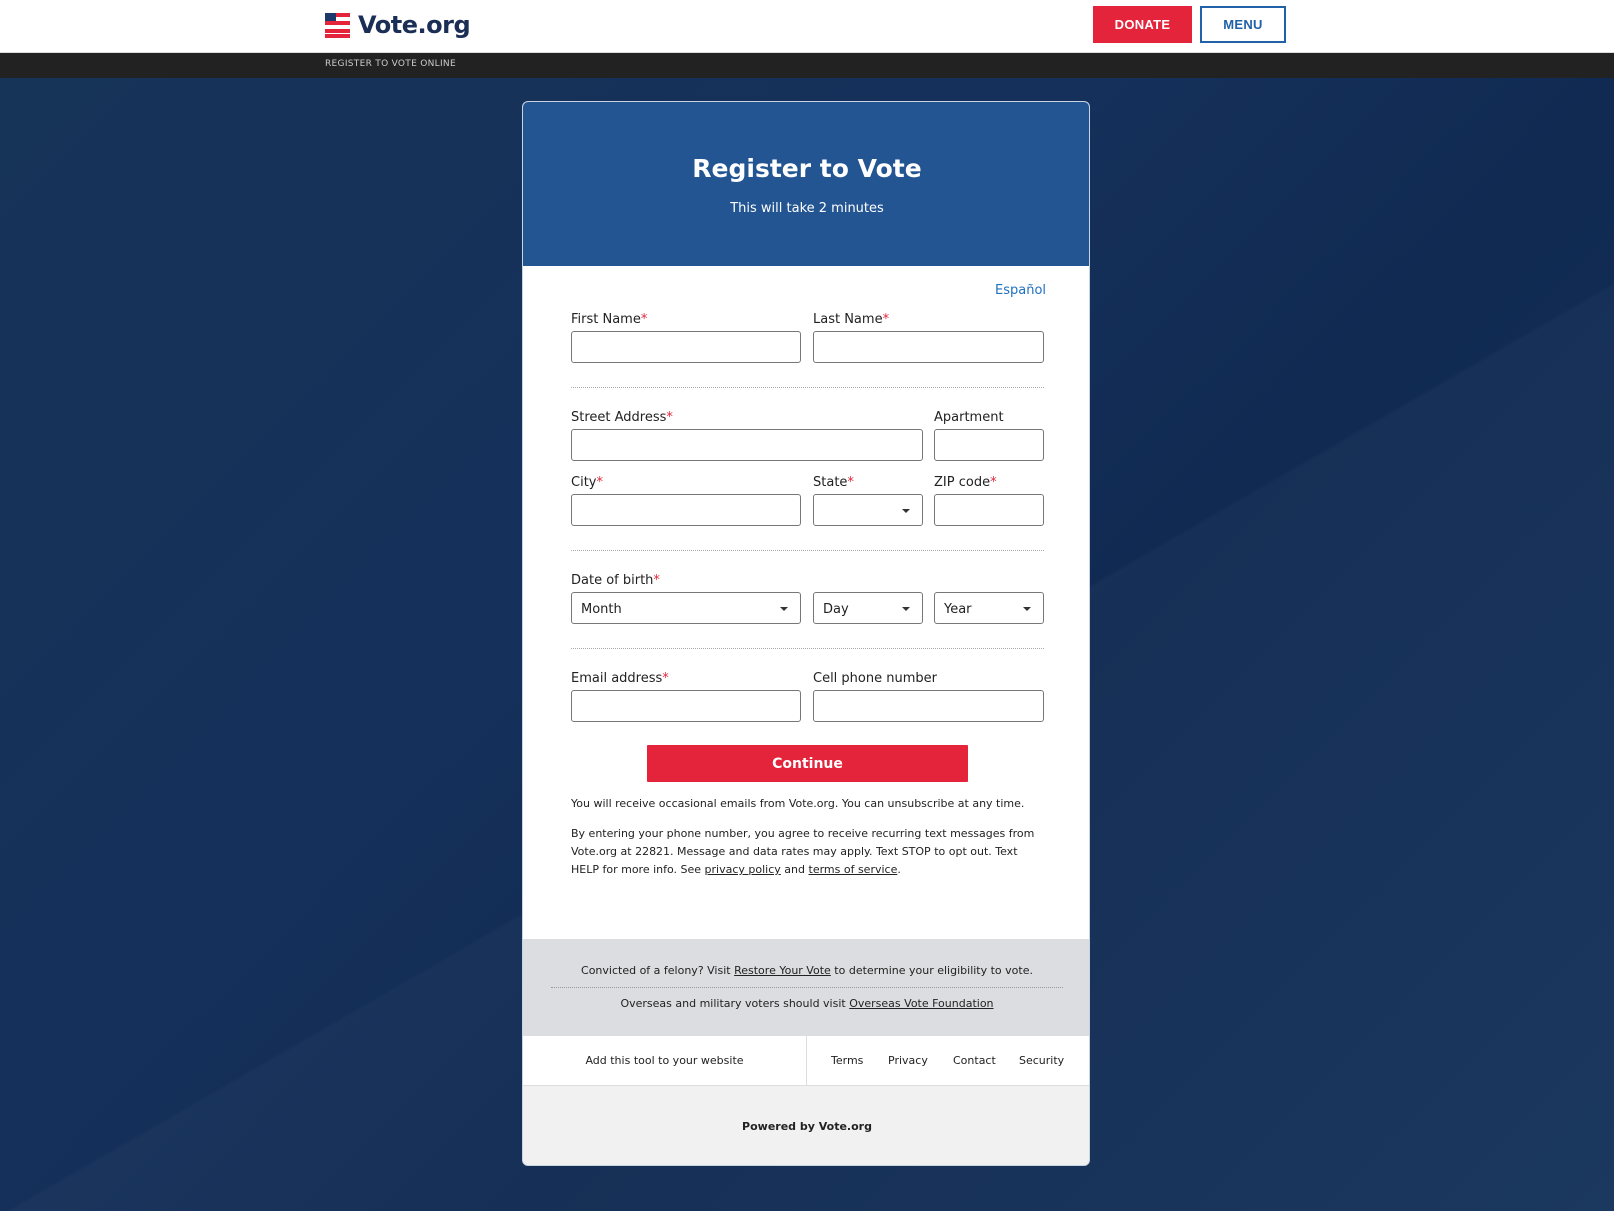 This screenshot has height=1211, width=1614. Describe the element at coordinates (665, 1061) in the screenshot. I see `add-tool-link: Add this tool to your website` at that location.